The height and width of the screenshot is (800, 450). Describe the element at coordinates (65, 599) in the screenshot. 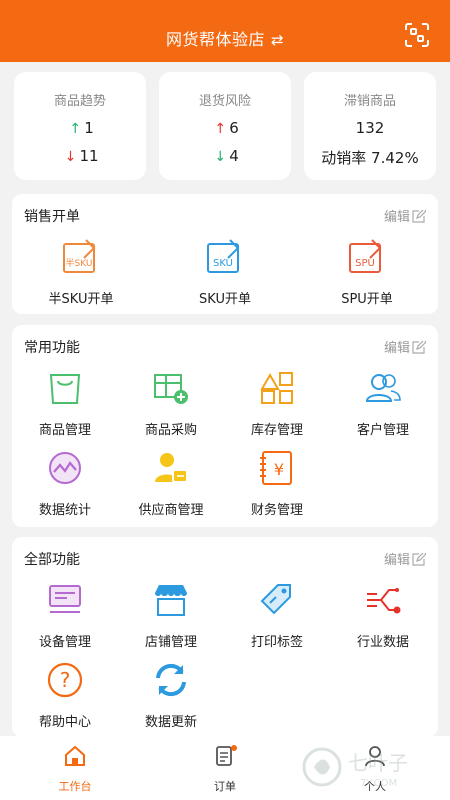

I see `device-icon` at that location.